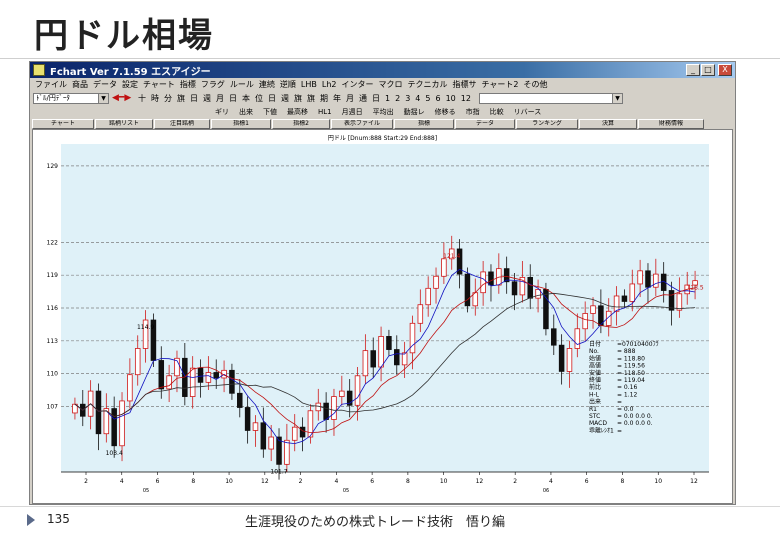  Describe the element at coordinates (80, 84) in the screenshot. I see `menu-item: 商品` at that location.